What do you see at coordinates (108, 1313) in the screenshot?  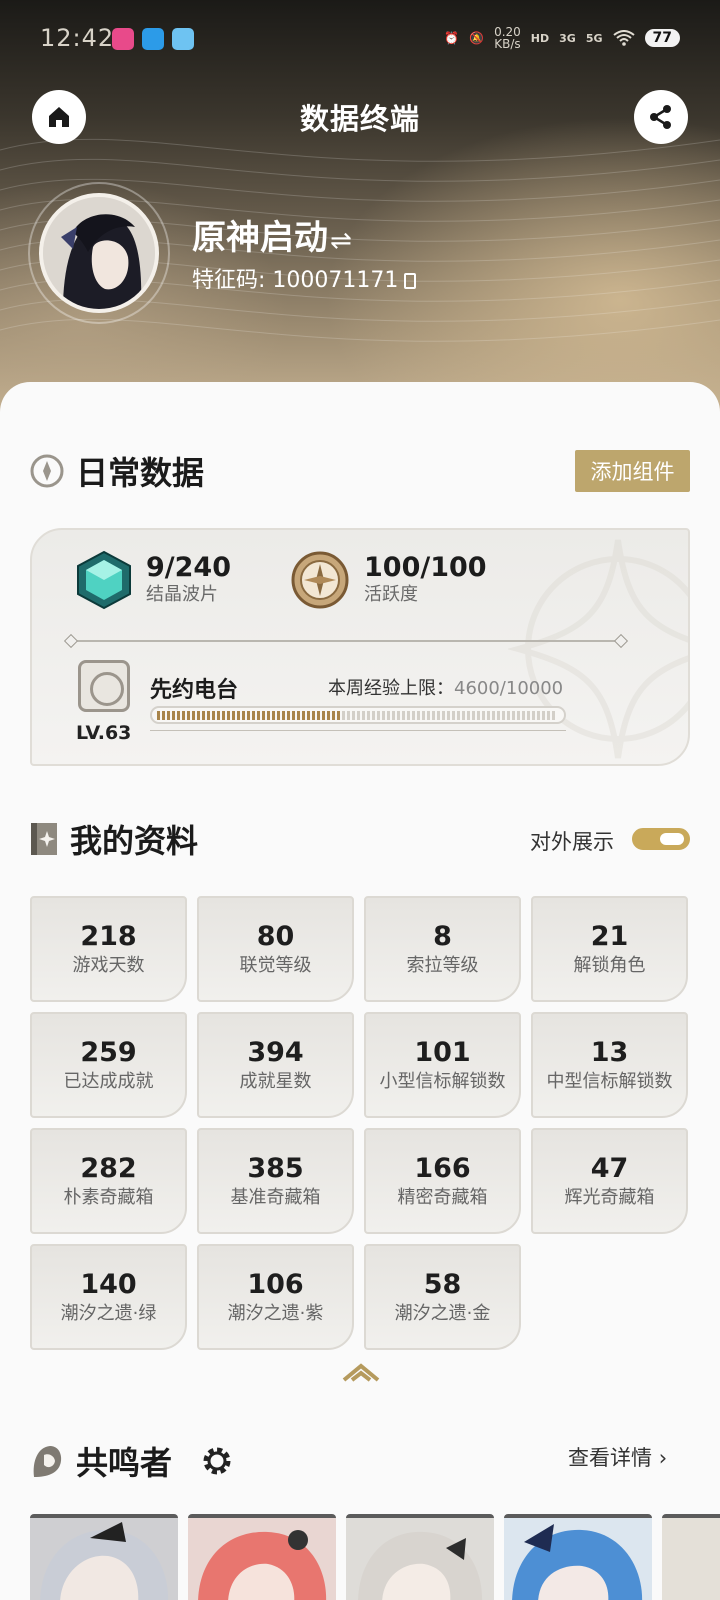 I see `stat-label: 潮汐之遗·绿` at bounding box center [108, 1313].